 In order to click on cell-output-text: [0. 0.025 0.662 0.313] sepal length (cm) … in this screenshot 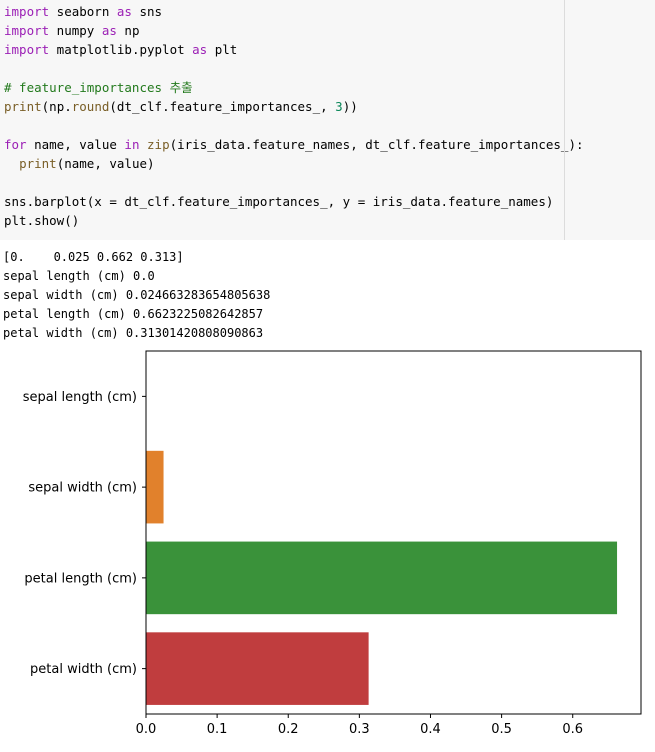, I will do `click(136, 295)`.